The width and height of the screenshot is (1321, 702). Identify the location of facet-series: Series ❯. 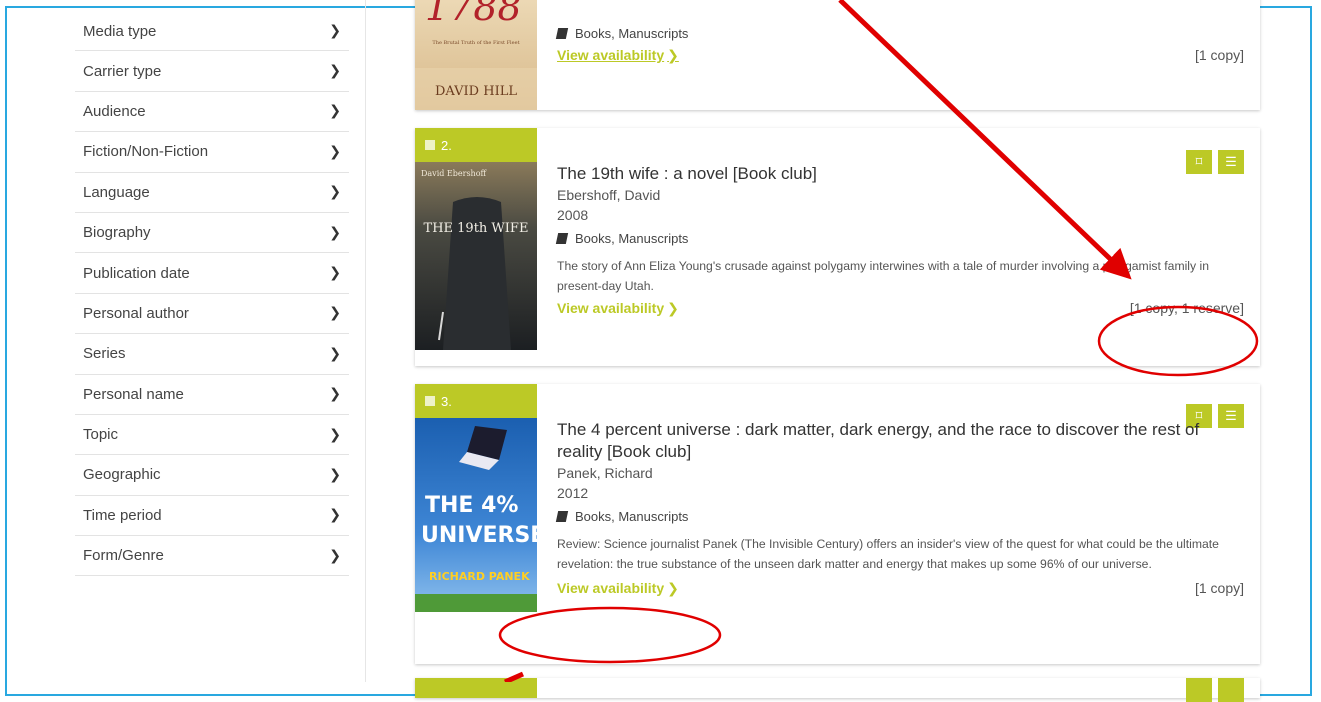
(212, 354).